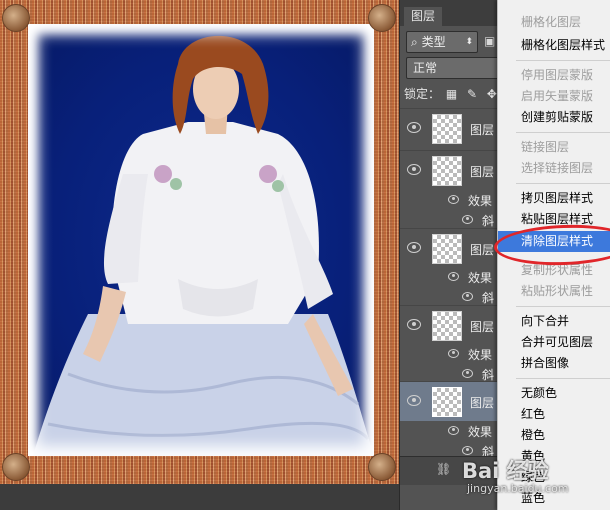 Image resolution: width=610 pixels, height=510 pixels. I want to click on menu-item-no-color: 无颜色, so click(554, 393).